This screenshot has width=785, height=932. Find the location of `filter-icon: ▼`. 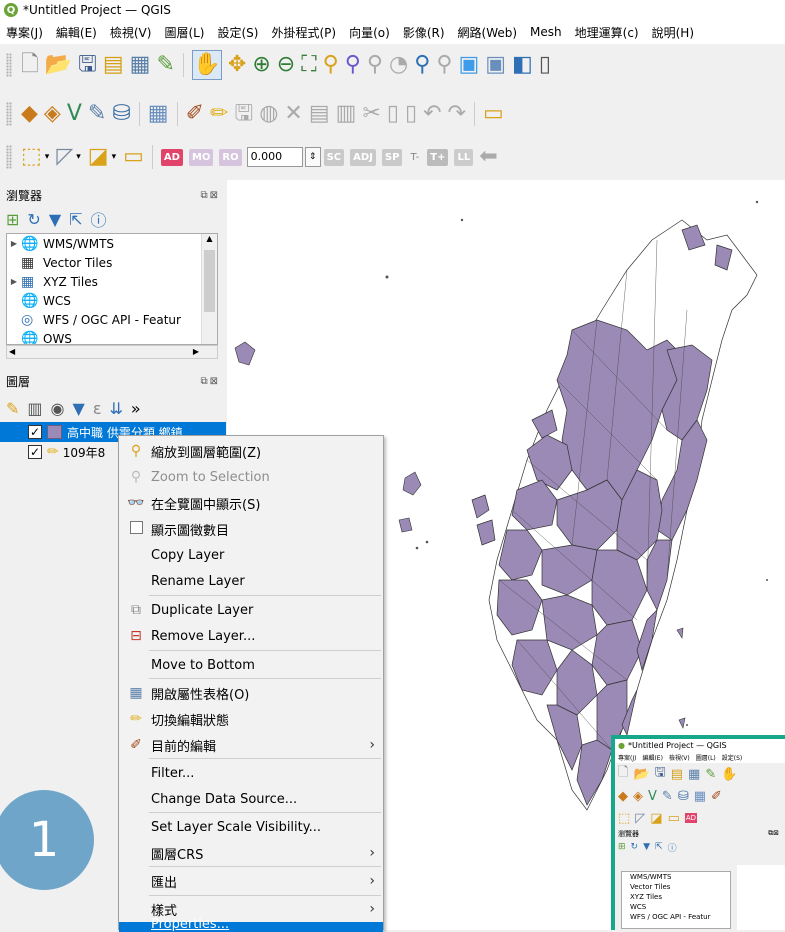

filter-icon: ▼ is located at coordinates (55, 219).